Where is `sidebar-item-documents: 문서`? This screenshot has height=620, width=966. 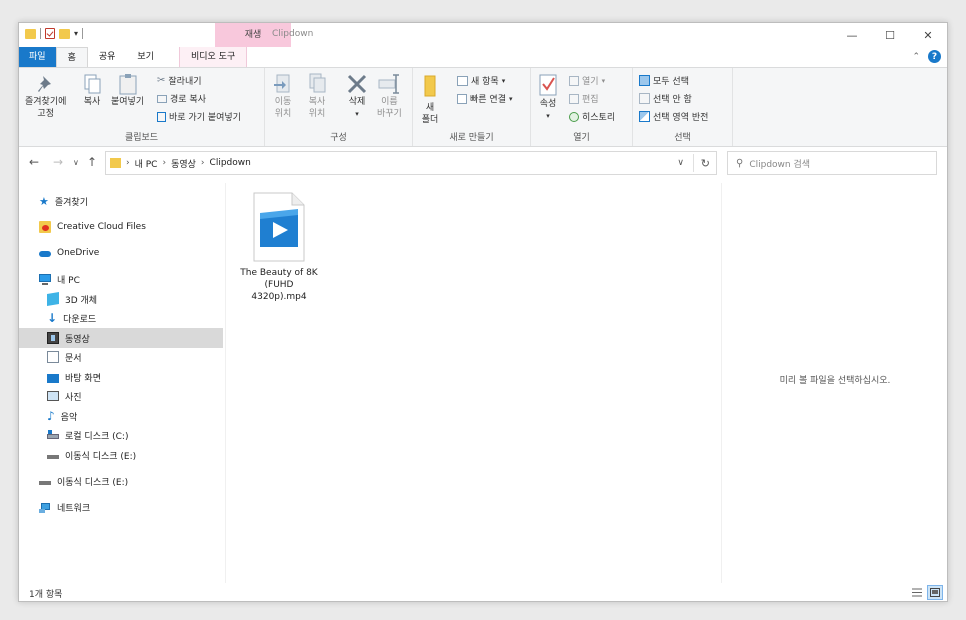
sidebar-item-documents: 문서 is located at coordinates (121, 357).